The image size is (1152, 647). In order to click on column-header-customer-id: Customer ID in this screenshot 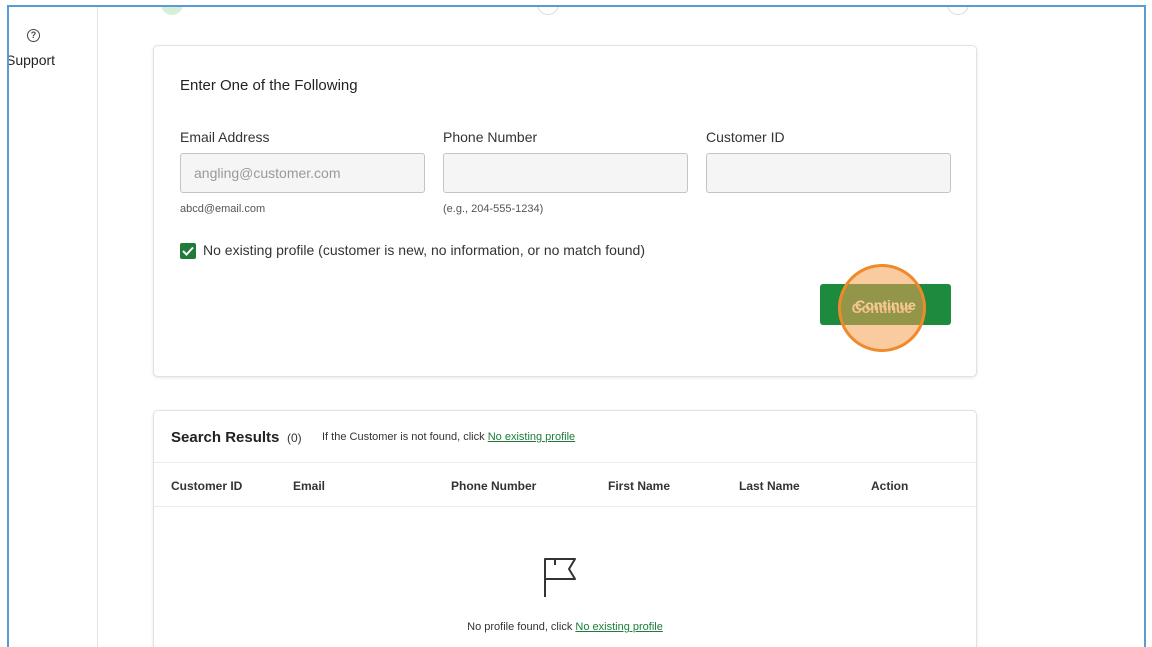, I will do `click(206, 486)`.